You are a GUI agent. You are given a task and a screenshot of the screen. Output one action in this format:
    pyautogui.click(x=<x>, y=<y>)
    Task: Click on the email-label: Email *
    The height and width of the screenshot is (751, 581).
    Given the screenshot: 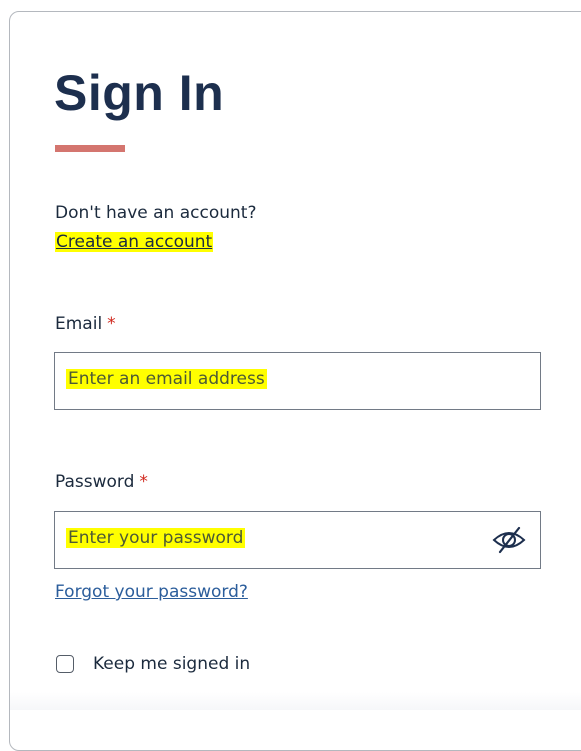 What is the action you would take?
    pyautogui.click(x=85, y=324)
    